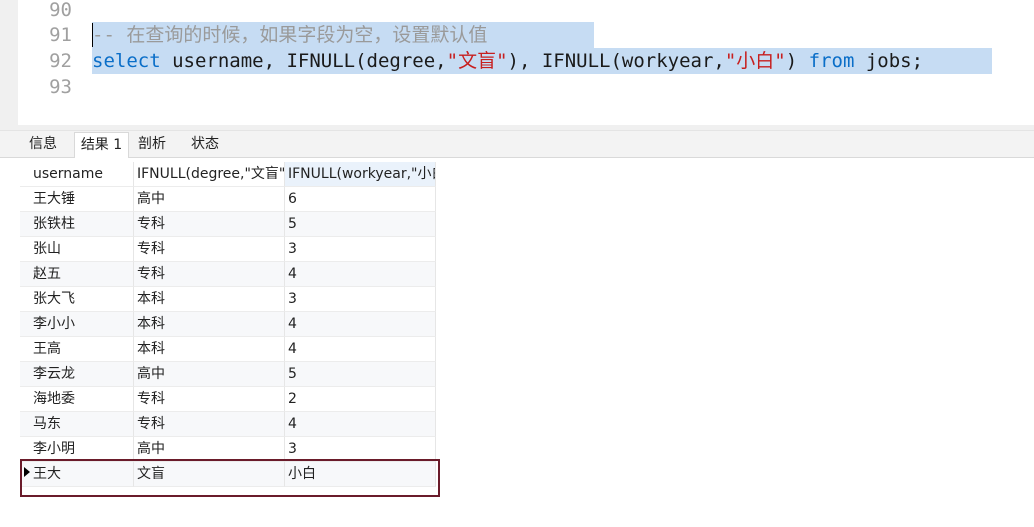  I want to click on column-header-degree: IFNULL(degree,"文盲"), so click(209, 174).